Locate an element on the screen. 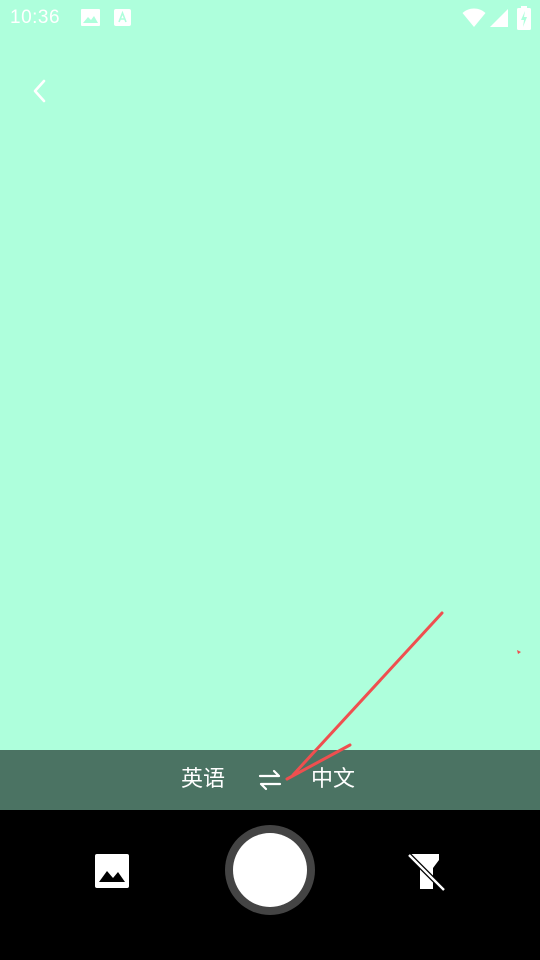  wifi-icon is located at coordinates (474, 20).